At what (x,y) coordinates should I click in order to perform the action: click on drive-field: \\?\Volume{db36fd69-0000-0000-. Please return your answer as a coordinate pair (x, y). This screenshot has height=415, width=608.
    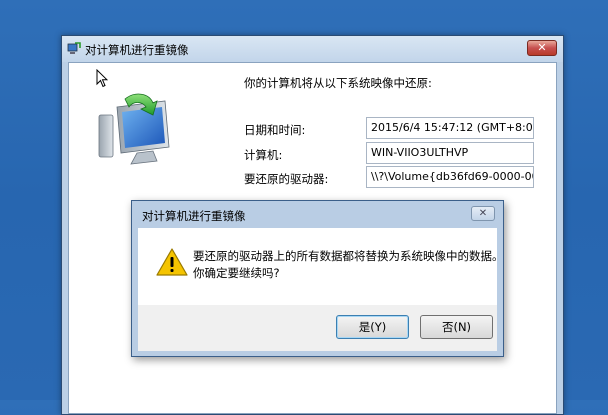
    Looking at the image, I should click on (450, 177).